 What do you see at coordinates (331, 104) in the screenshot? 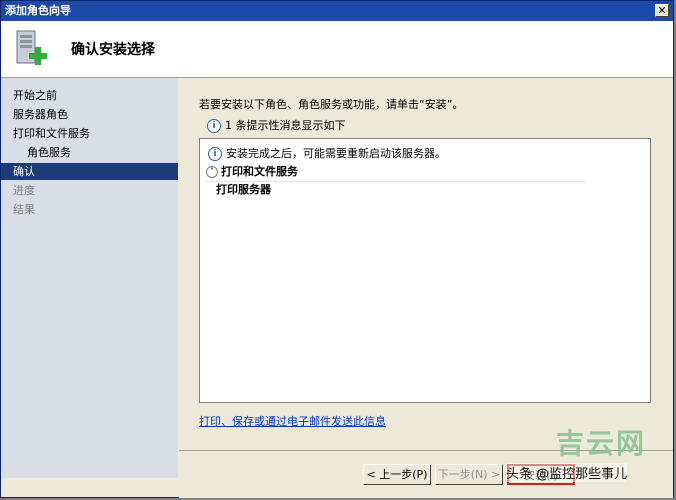
I see `intro-text: 若要安装以下角色、角色服务或功能，请单击“安装”。` at bounding box center [331, 104].